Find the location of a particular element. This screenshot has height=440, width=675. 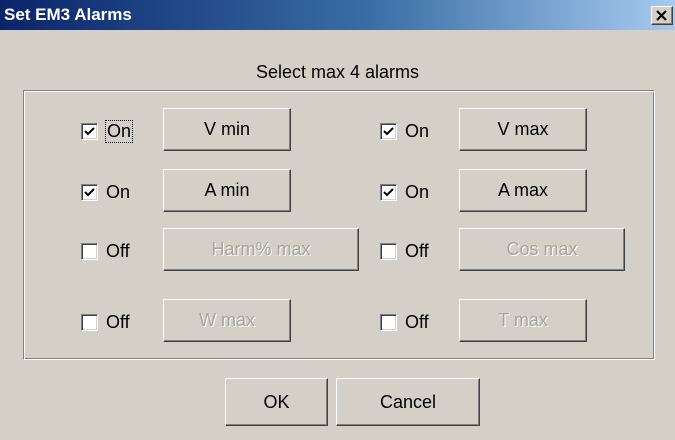

alarm-checkbox-harm-max: Off is located at coordinates (105, 251).